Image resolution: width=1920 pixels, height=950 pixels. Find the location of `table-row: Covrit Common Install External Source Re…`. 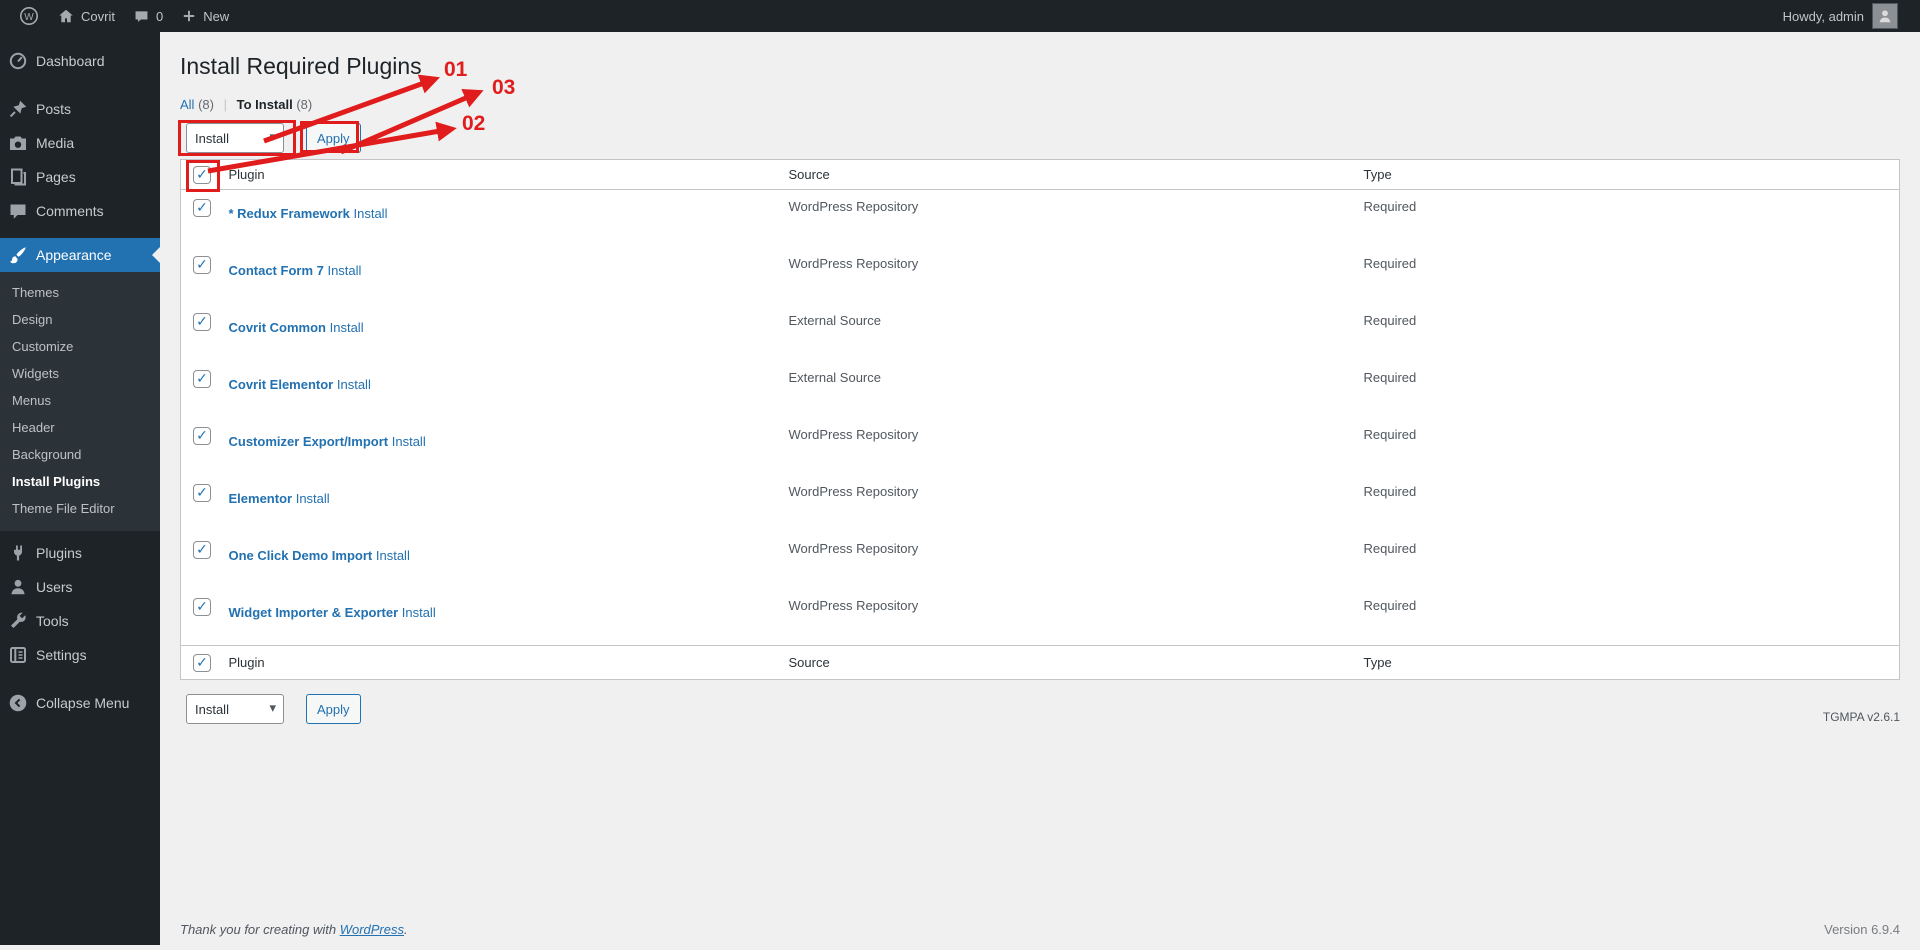

table-row: Covrit Common Install External Source Re… is located at coordinates (1040, 332).